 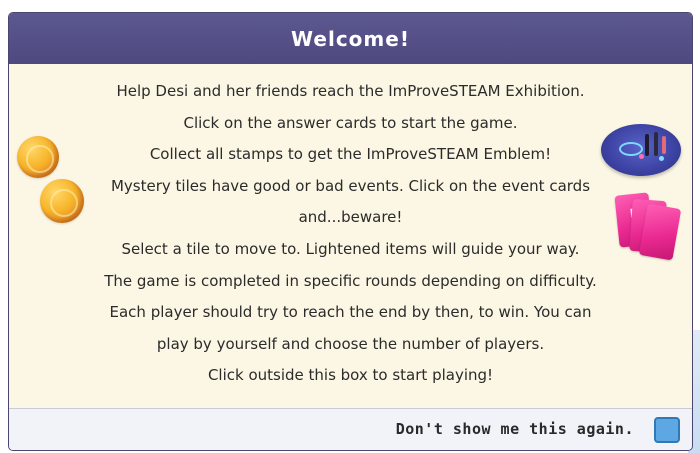 I want to click on dialog-footer: Don't show me this again., so click(x=350, y=429).